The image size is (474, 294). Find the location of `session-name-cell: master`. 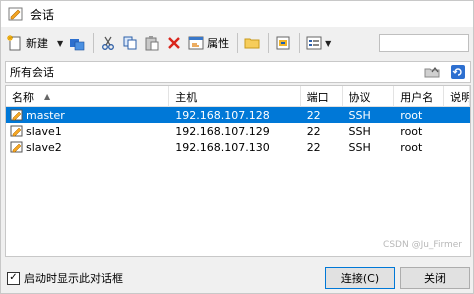

session-name-cell: master is located at coordinates (87, 115).